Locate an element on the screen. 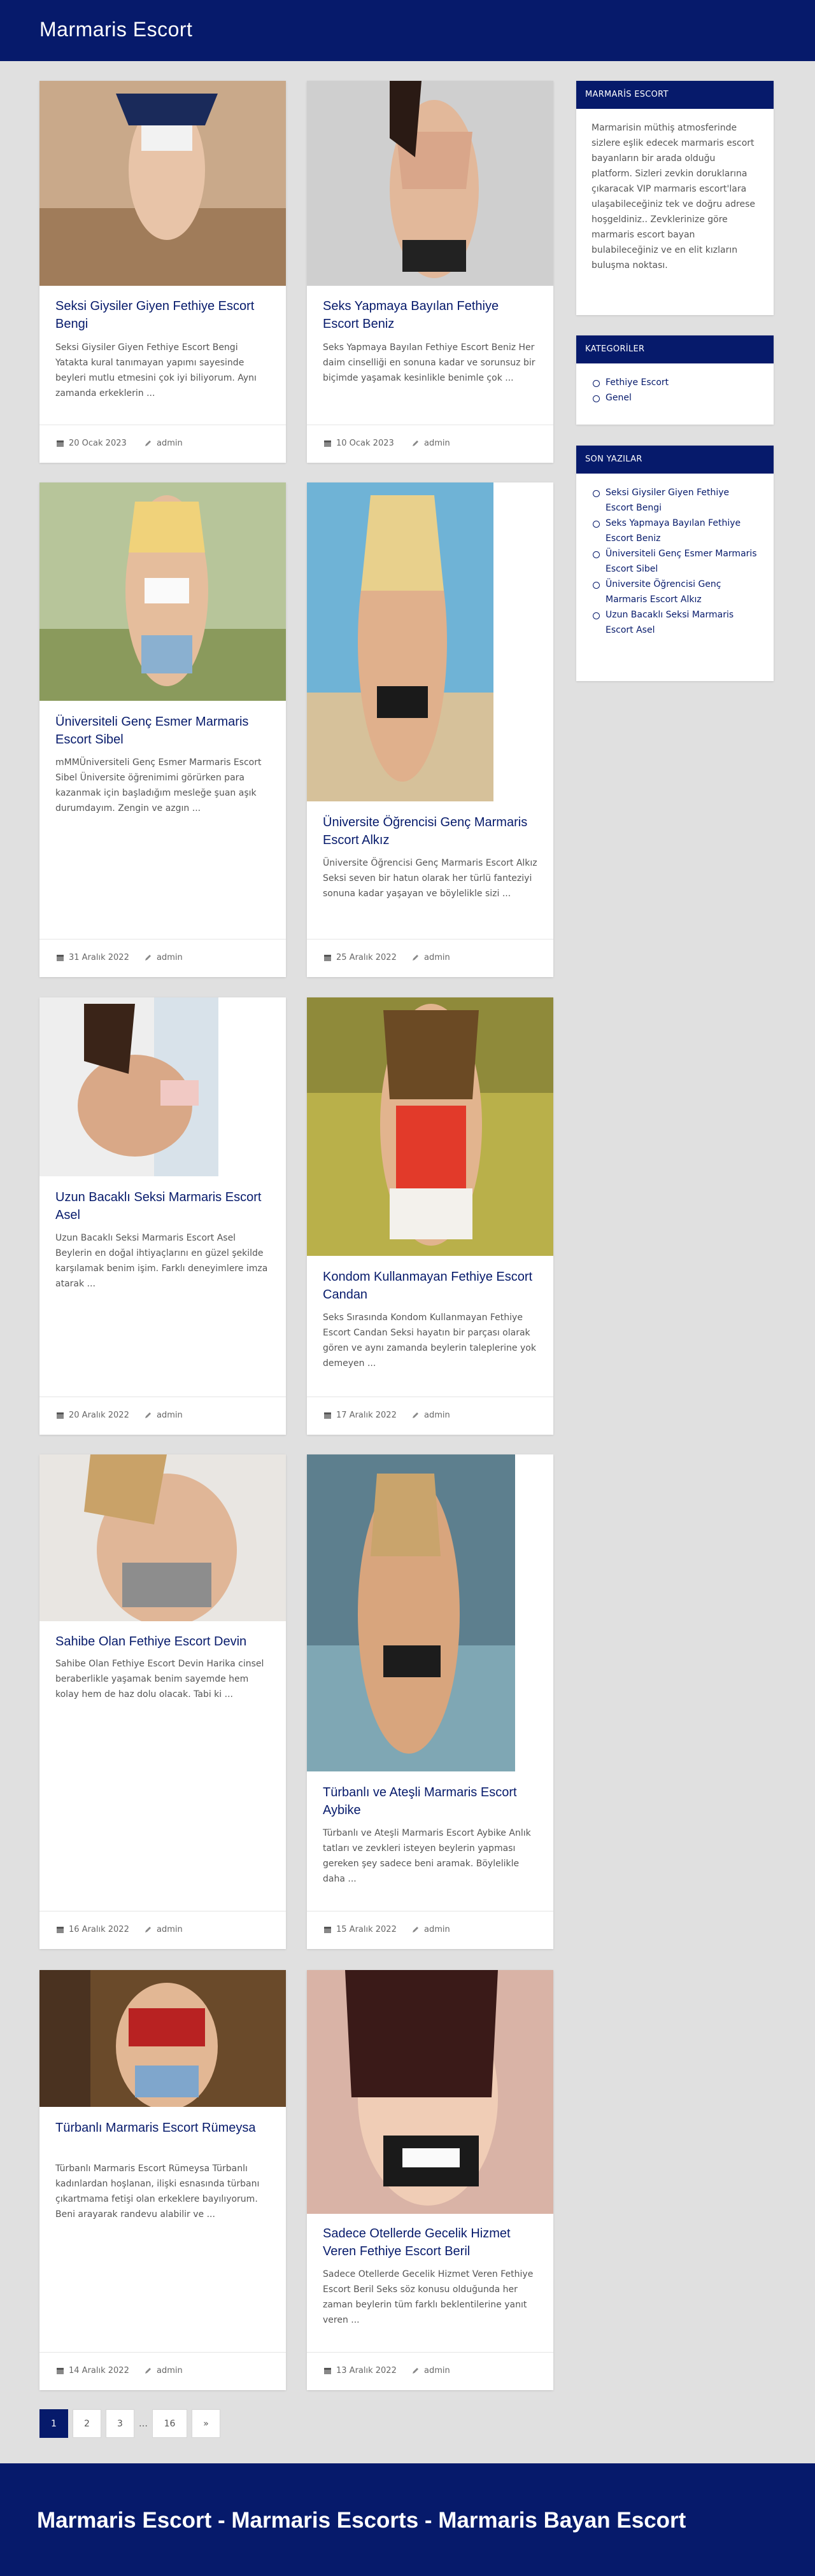  post-meta: 20 Aralık 2022 admin is located at coordinates (162, 1416).